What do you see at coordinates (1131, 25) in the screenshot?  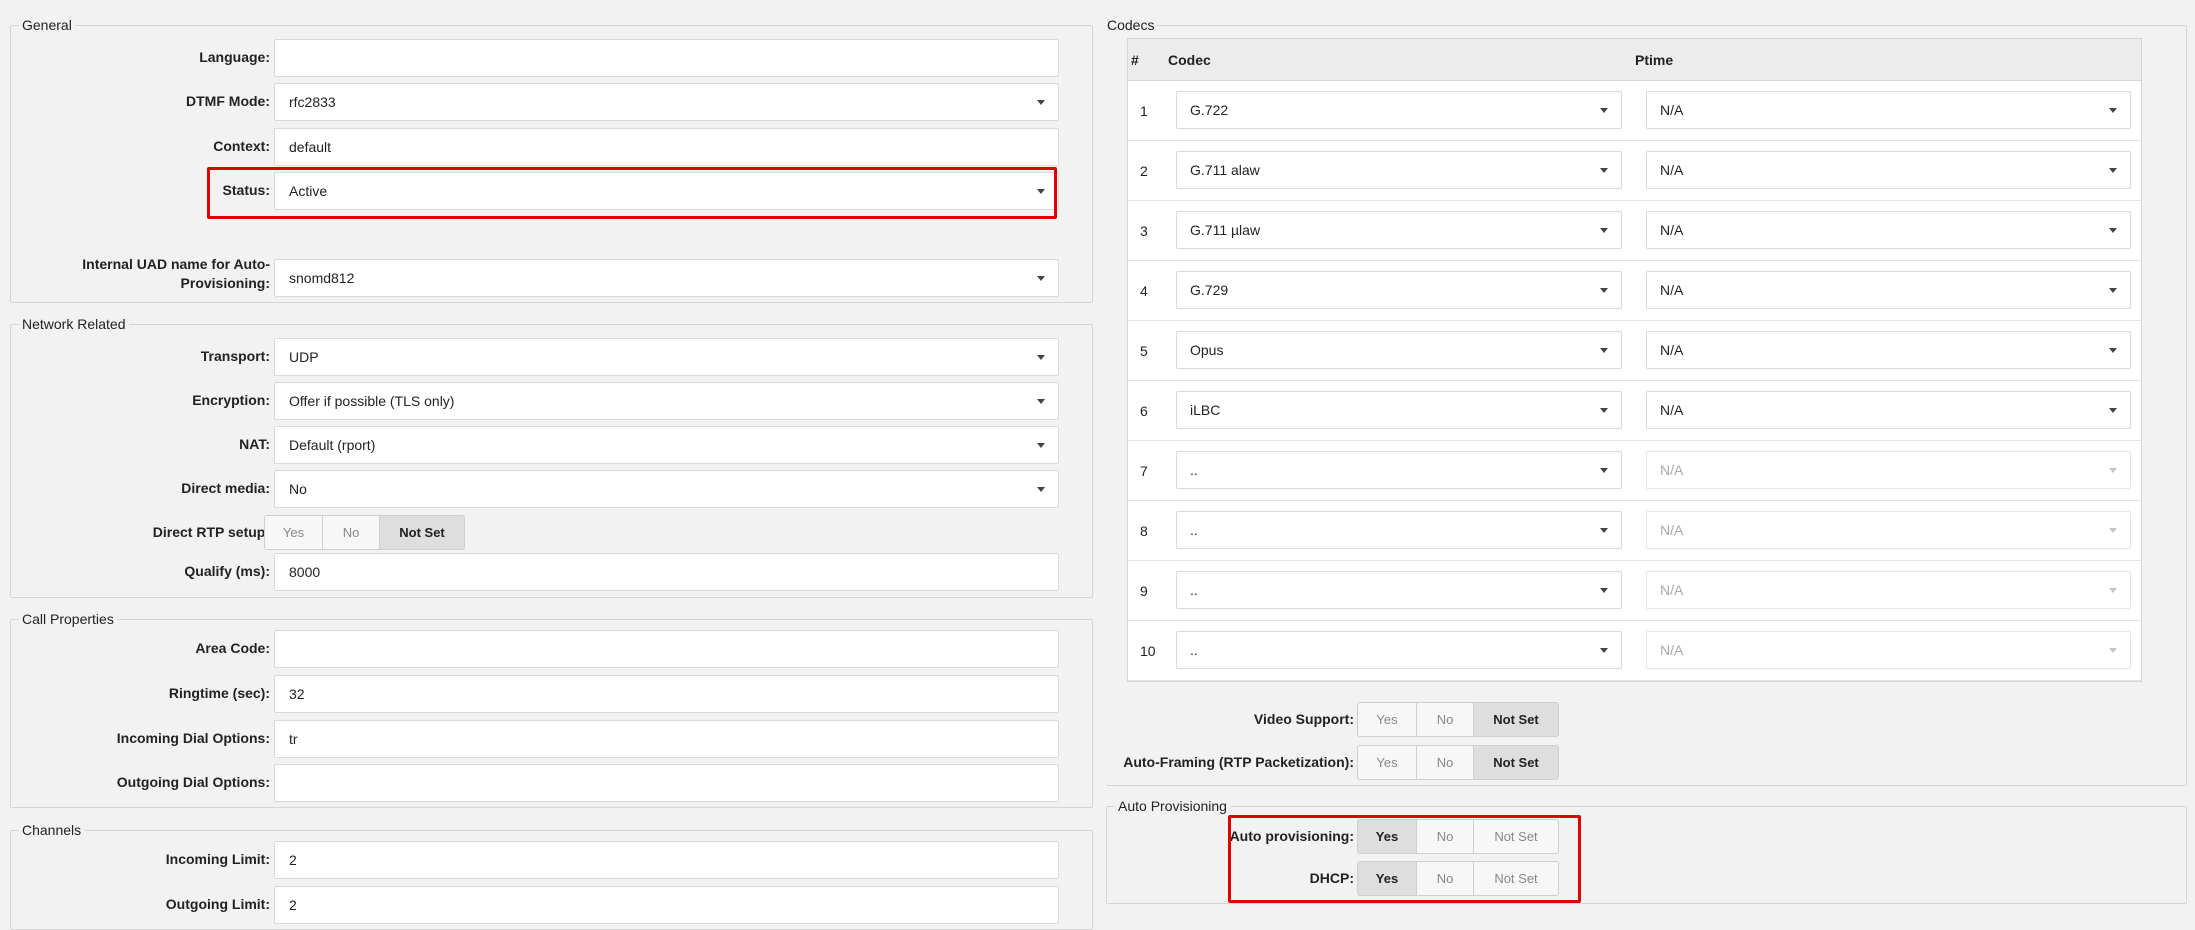 I see `codecs-legend: Codecs` at bounding box center [1131, 25].